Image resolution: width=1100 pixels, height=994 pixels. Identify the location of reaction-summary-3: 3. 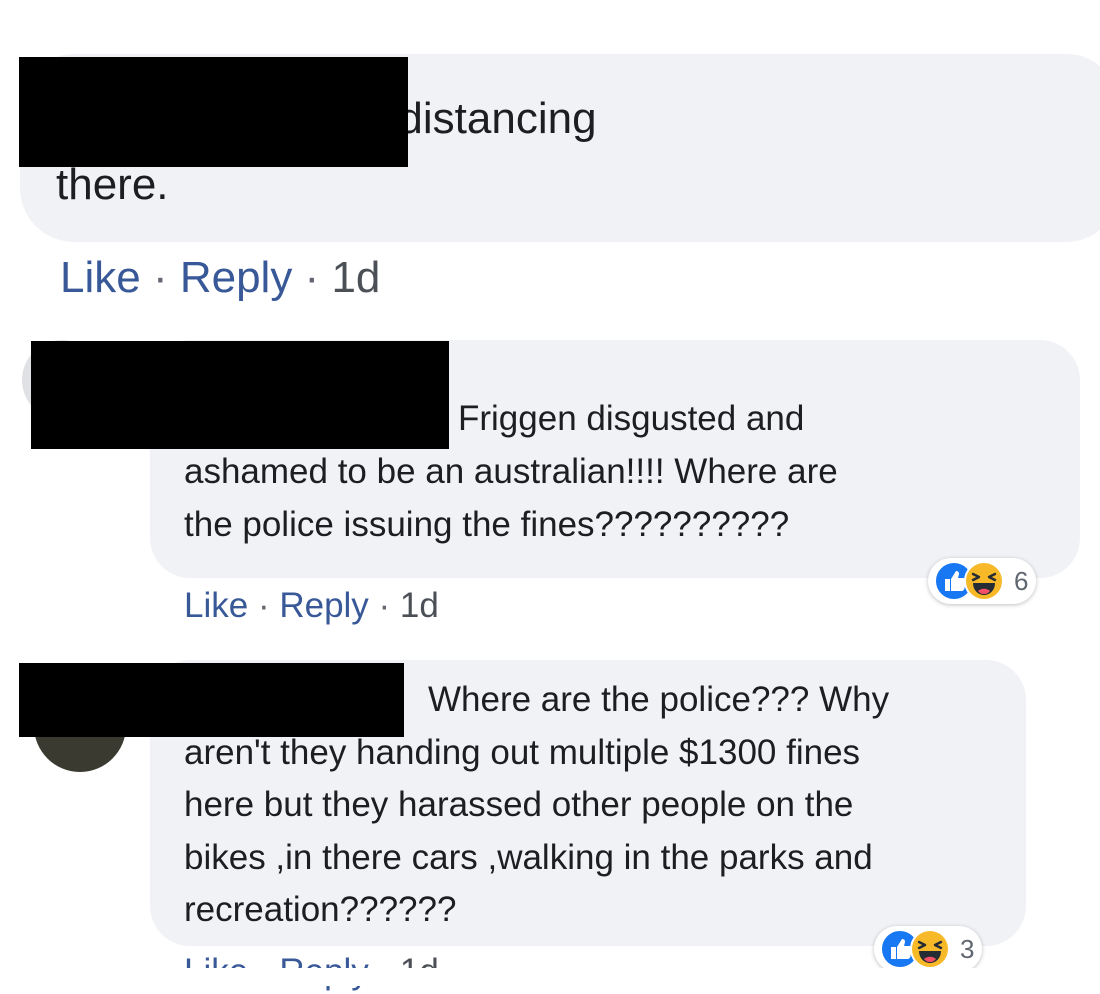
(928, 949).